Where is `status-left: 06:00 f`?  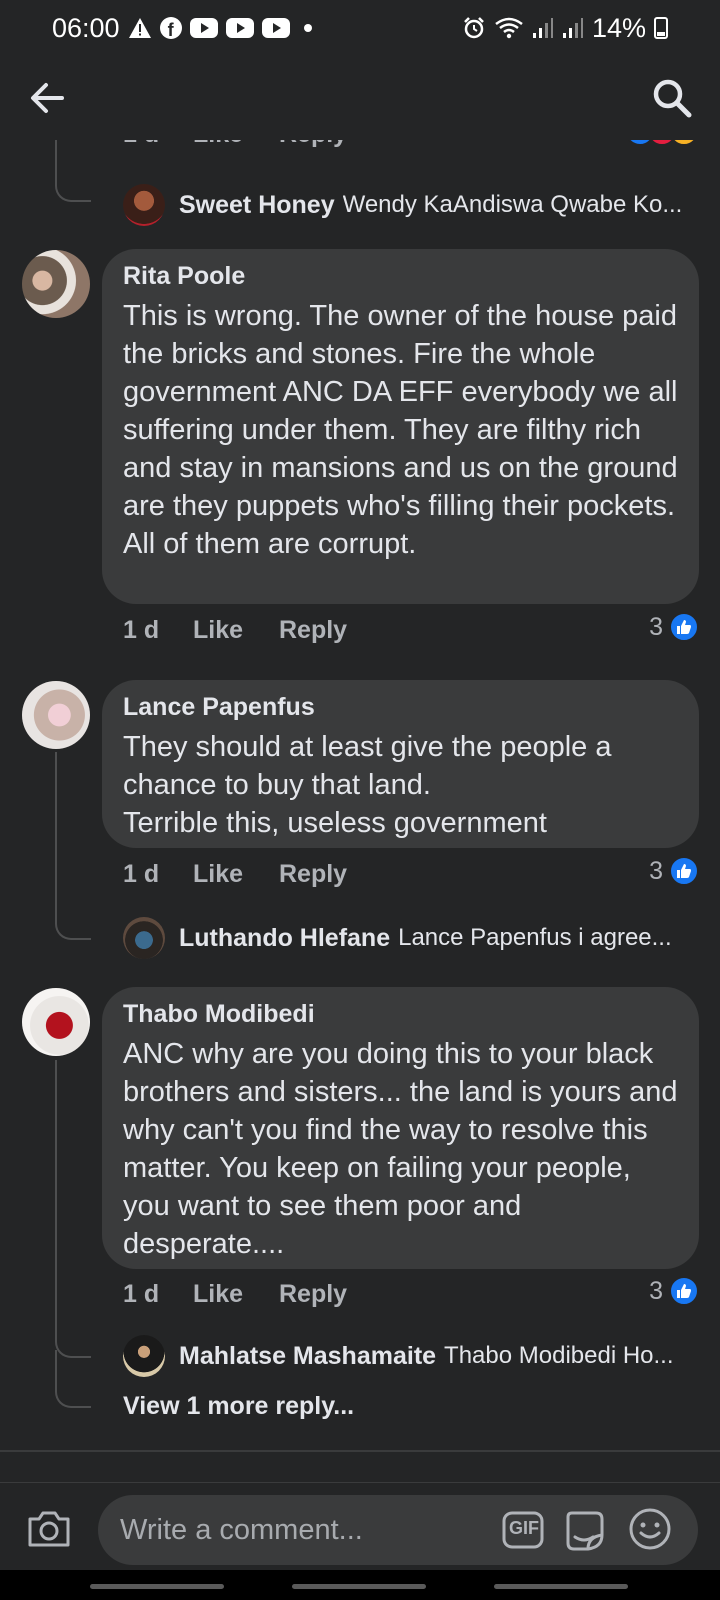 status-left: 06:00 f is located at coordinates (182, 28).